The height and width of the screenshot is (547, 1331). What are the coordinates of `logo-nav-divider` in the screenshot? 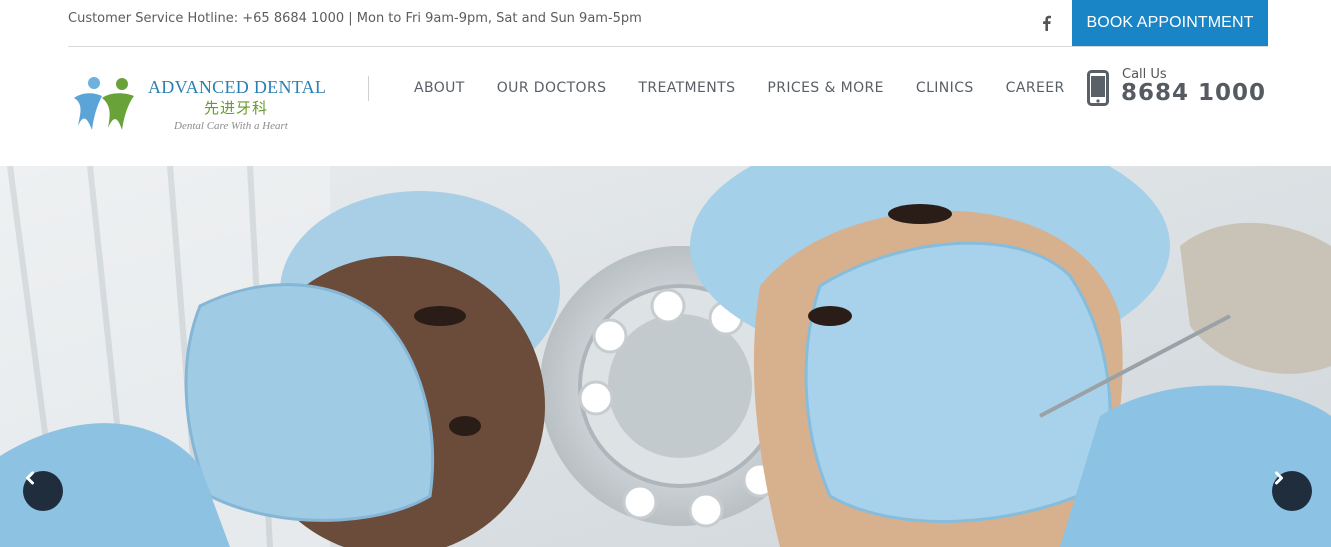 It's located at (368, 88).